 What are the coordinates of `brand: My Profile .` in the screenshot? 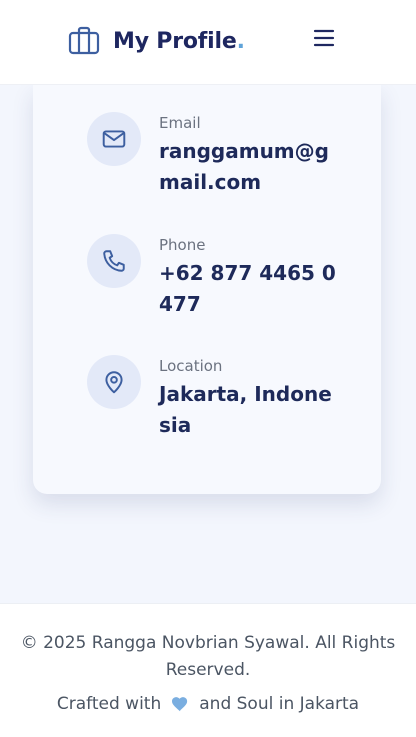 It's located at (156, 41).